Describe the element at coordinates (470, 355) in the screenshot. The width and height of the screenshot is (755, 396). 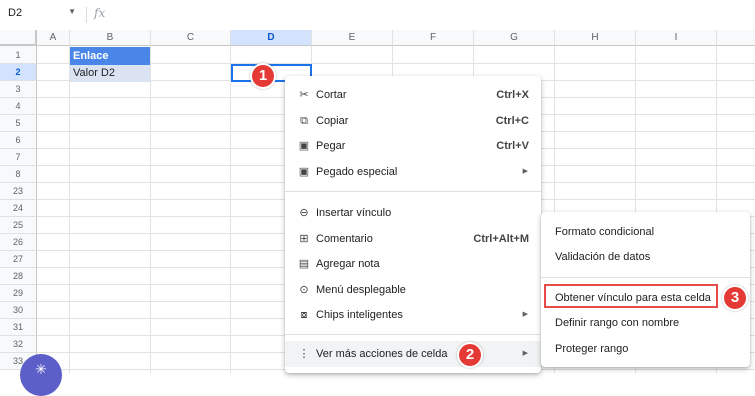
I see `step-badge-2: 2` at that location.